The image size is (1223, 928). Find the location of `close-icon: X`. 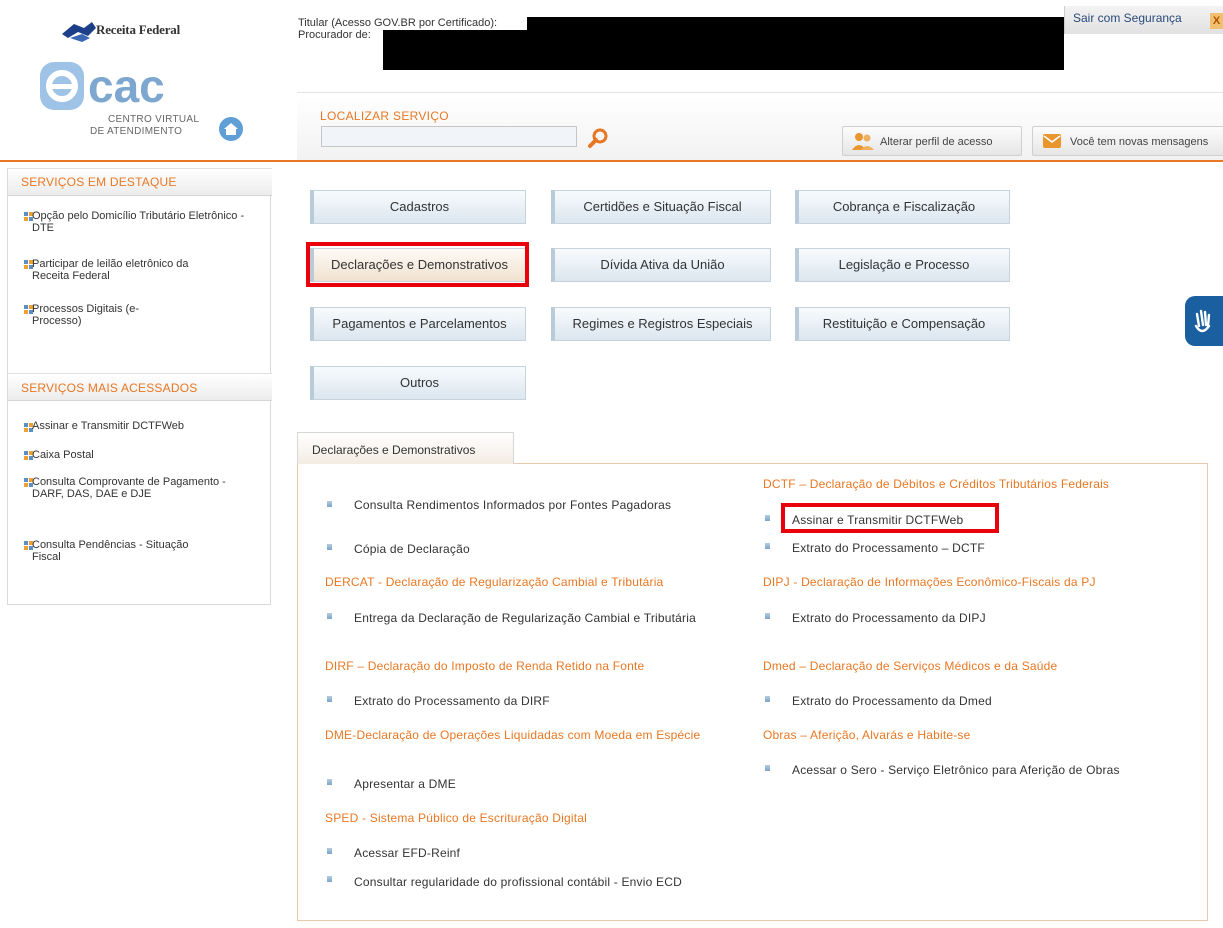

close-icon: X is located at coordinates (1216, 21).